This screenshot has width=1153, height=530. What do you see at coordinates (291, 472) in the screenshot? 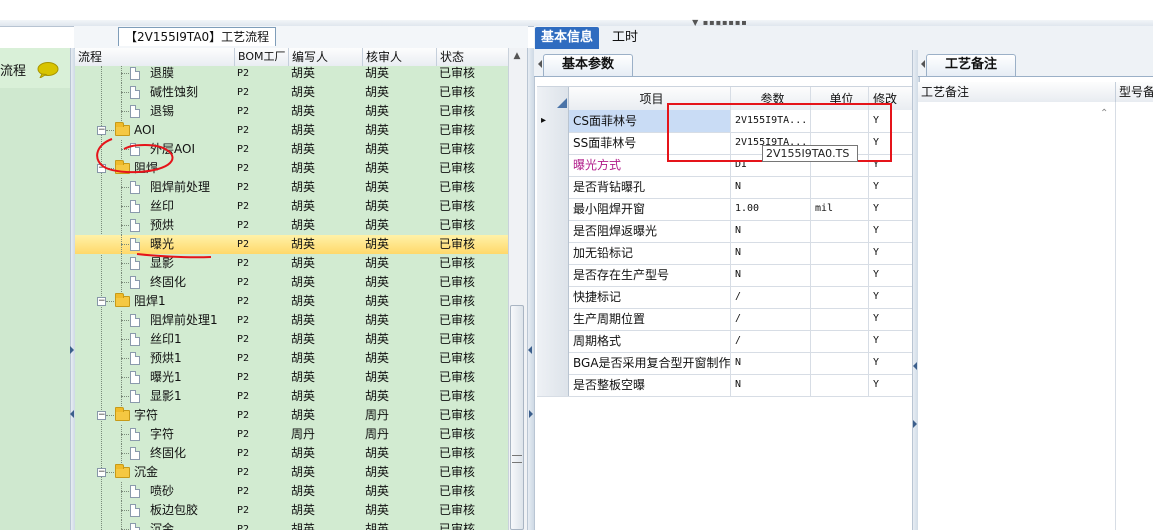
I see `tree-group-row: − 沉金 P2 胡英 胡英 已审核` at bounding box center [291, 472].